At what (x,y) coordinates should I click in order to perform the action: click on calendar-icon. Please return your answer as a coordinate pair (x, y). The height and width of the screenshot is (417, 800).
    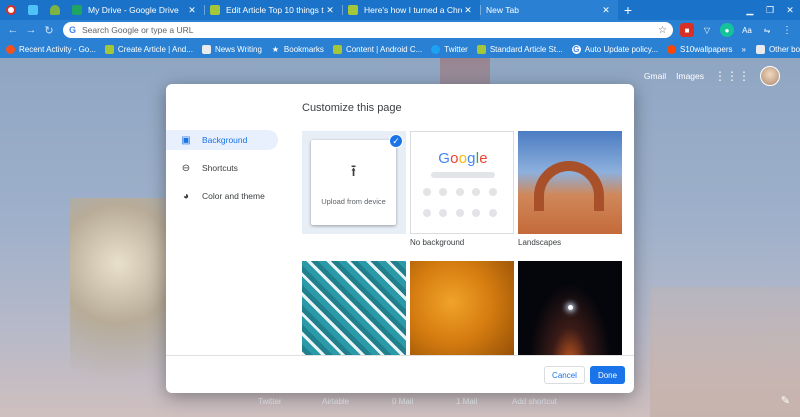
    Looking at the image, I should click on (33, 10).